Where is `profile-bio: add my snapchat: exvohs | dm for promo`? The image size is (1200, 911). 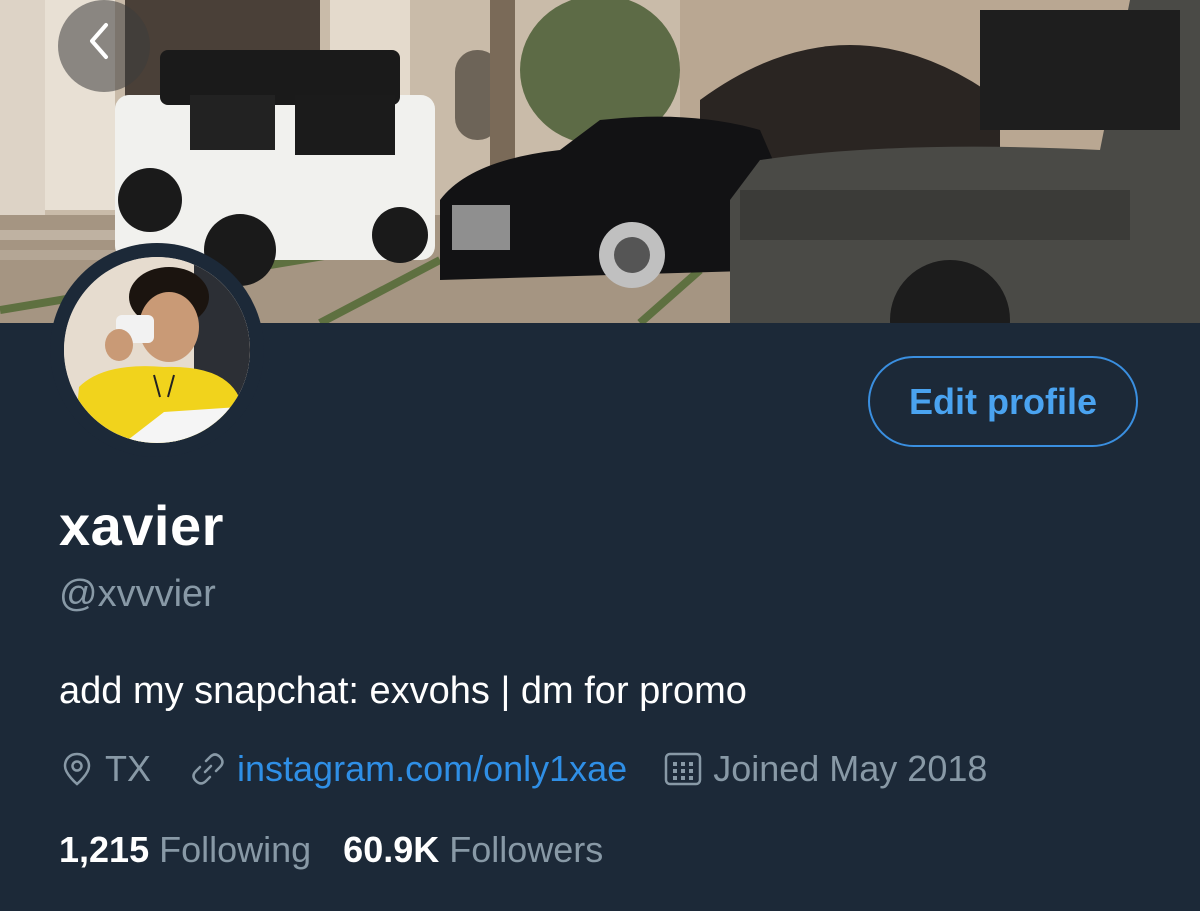 profile-bio: add my snapchat: exvohs | dm for promo is located at coordinates (403, 691).